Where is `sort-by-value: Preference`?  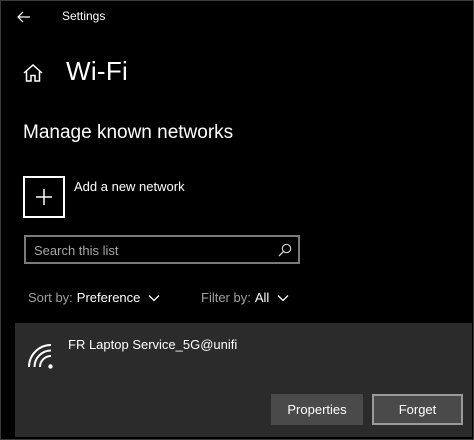 sort-by-value: Preference is located at coordinates (108, 297).